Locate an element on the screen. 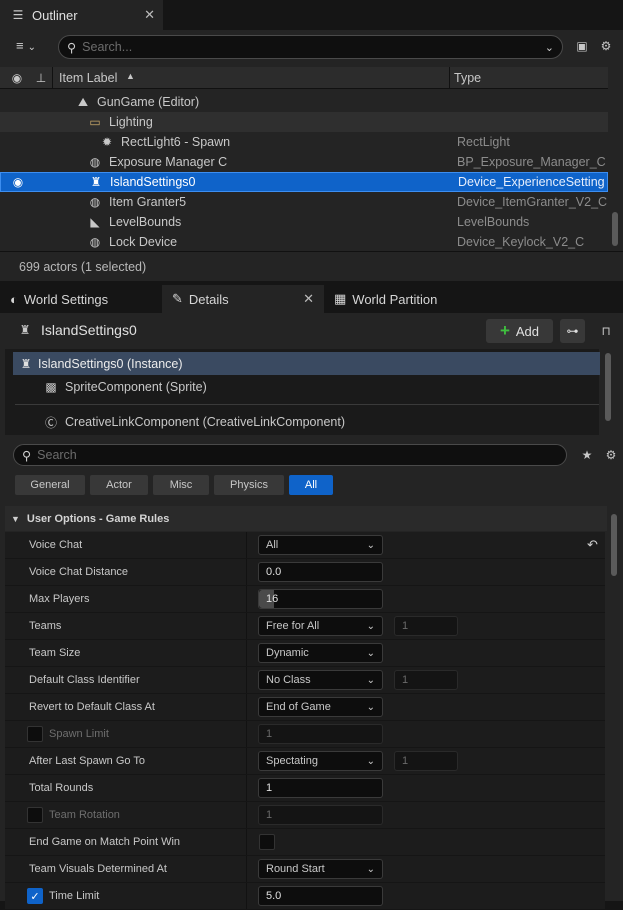  details-scrollbar is located at coordinates (614, 545).